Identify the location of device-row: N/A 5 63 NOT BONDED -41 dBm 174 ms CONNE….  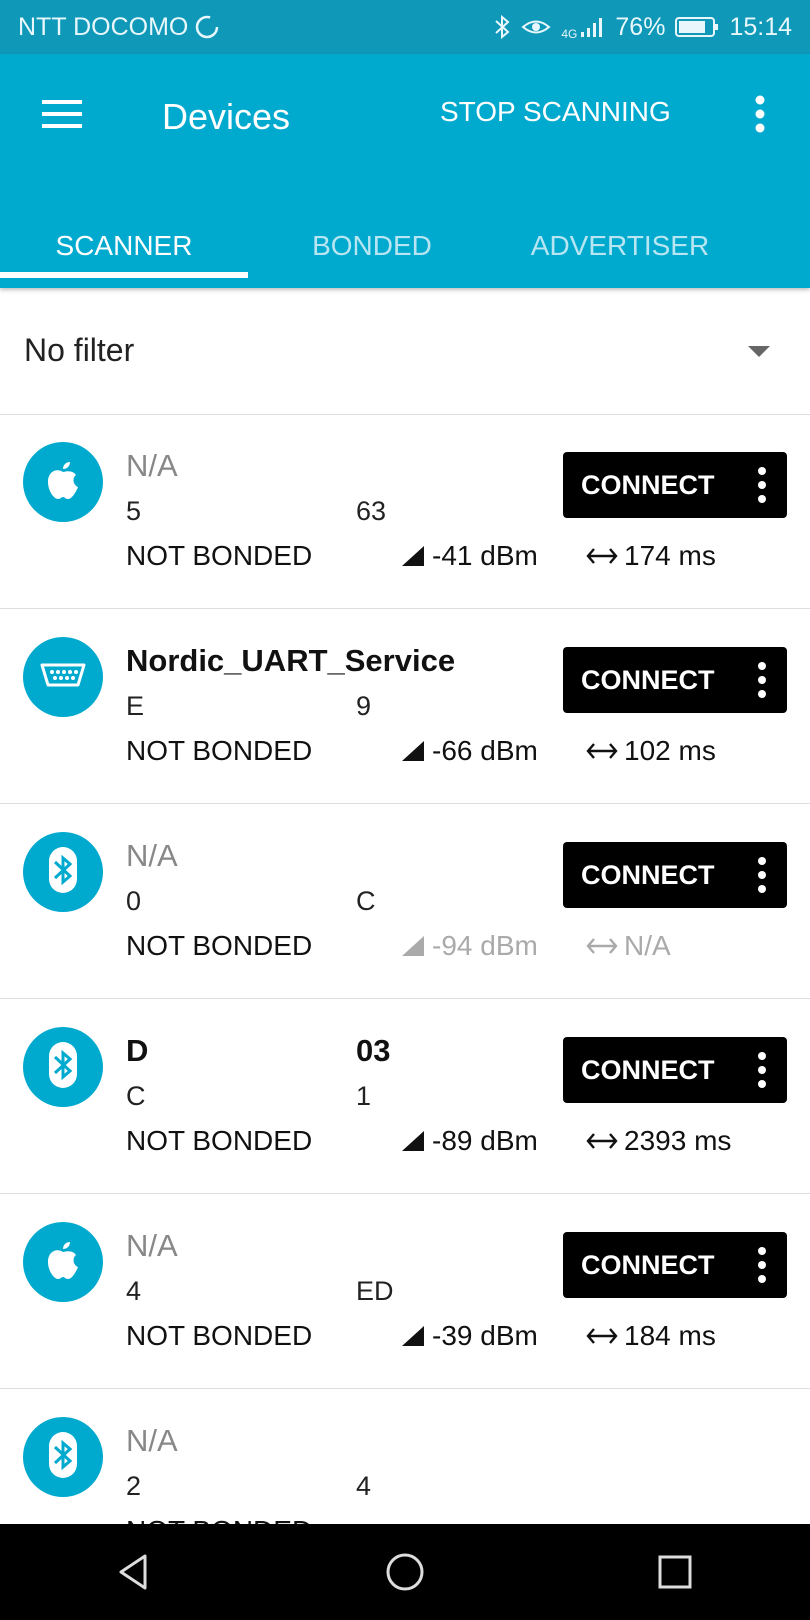
(405, 511).